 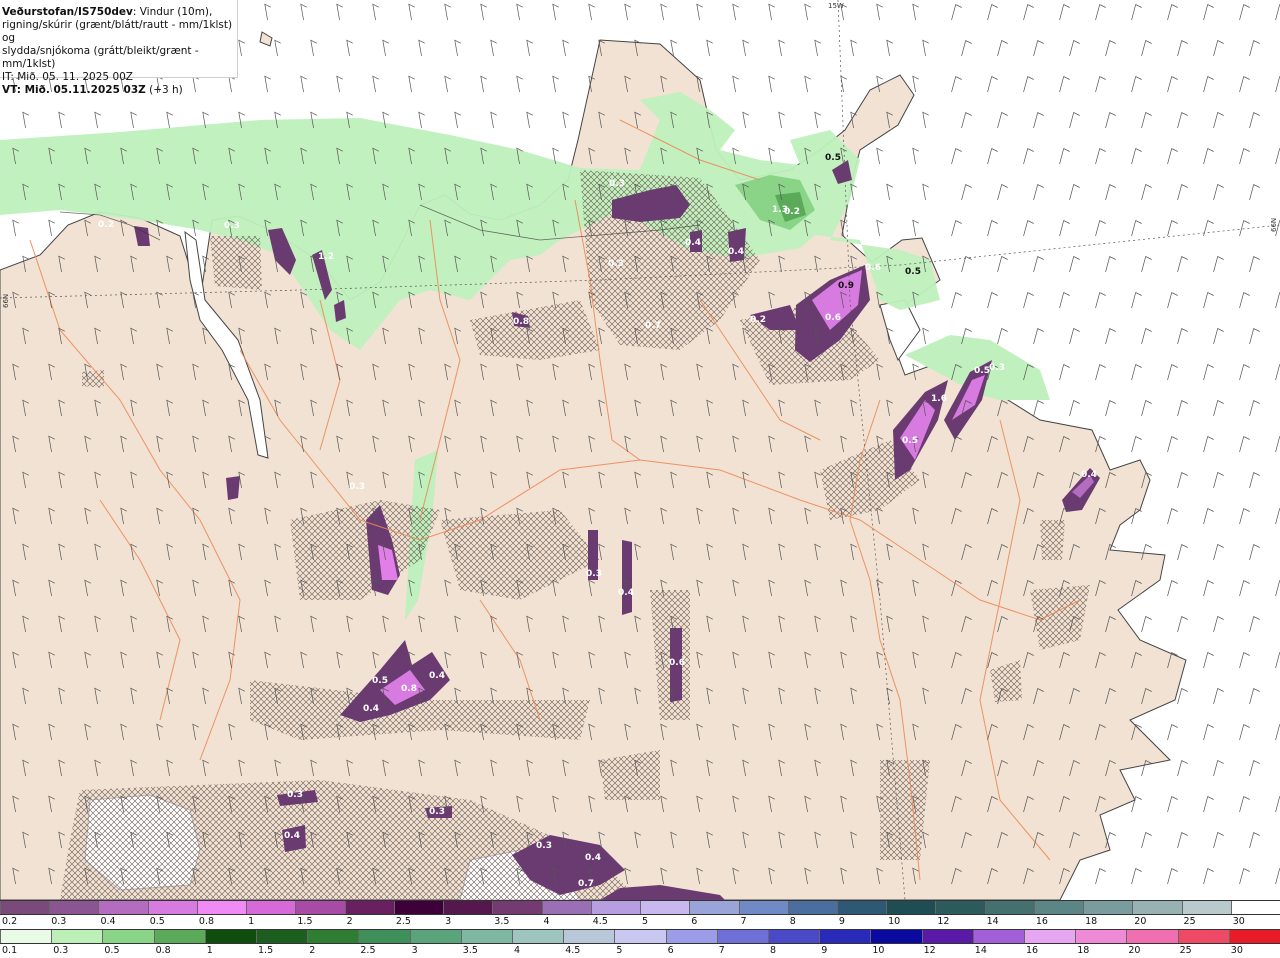 What do you see at coordinates (1091, 921) in the screenshot?
I see `scale-label: 18` at bounding box center [1091, 921].